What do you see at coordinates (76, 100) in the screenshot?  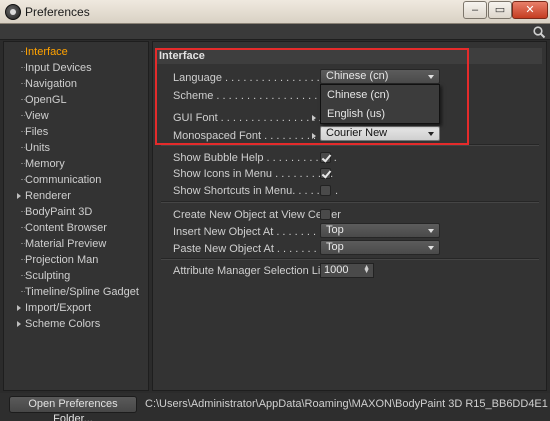 I see `sidebar-item-opengl: OpenGL` at bounding box center [76, 100].